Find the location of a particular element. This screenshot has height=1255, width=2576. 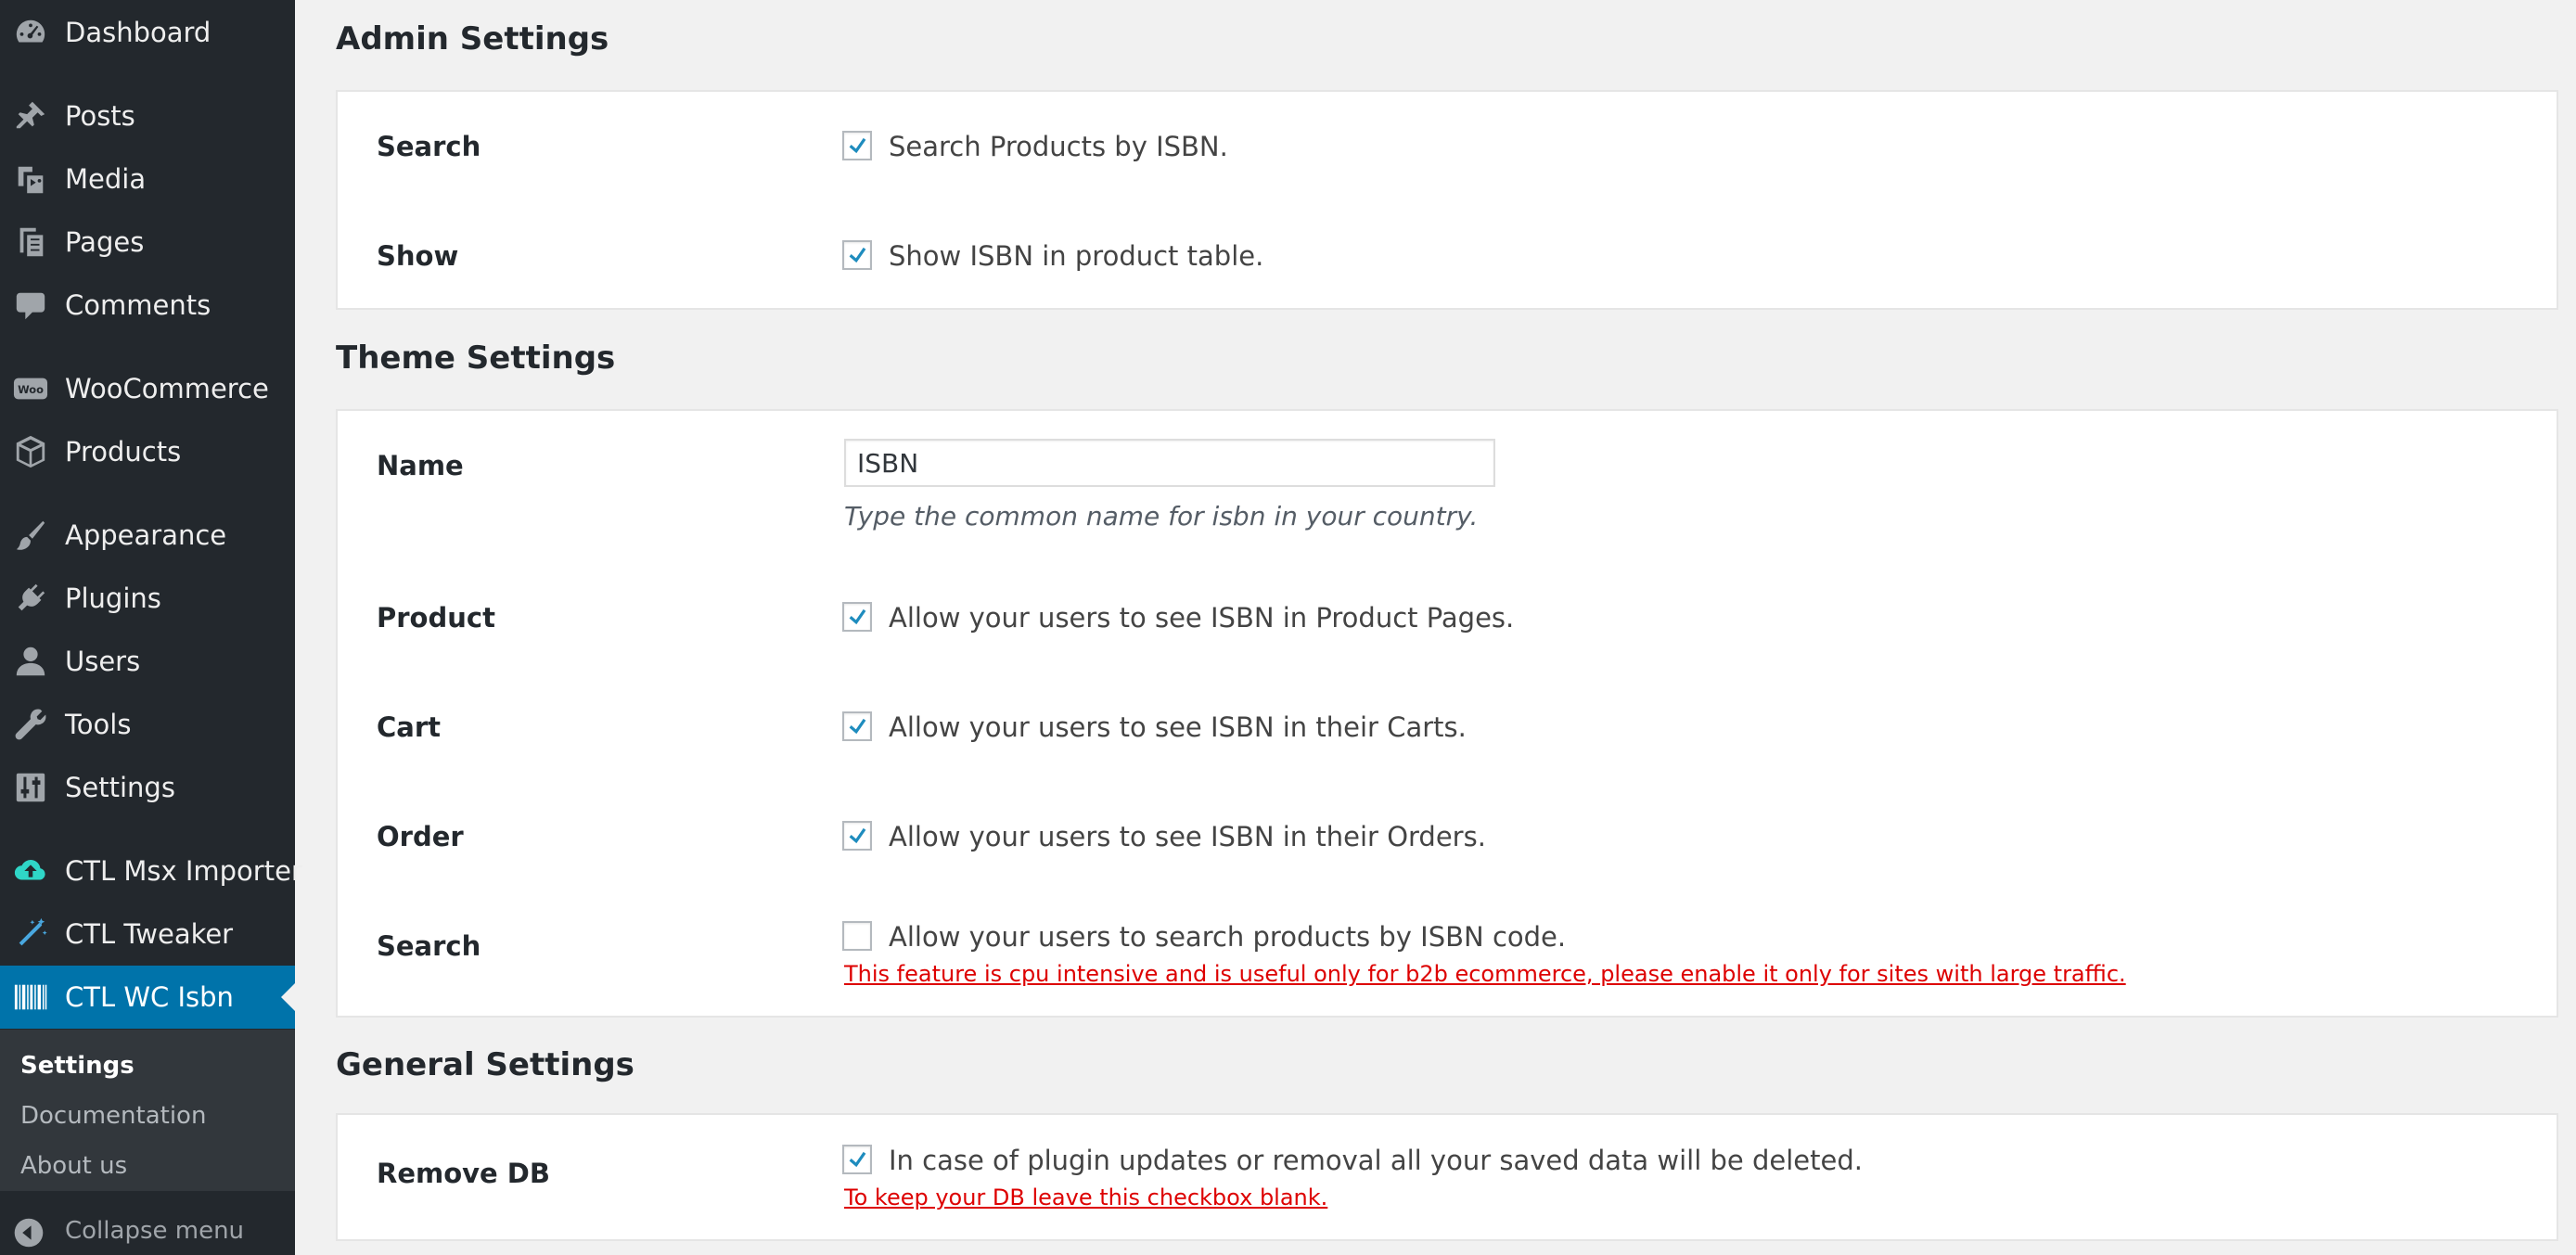

magic-wand-icon is located at coordinates (30, 934).